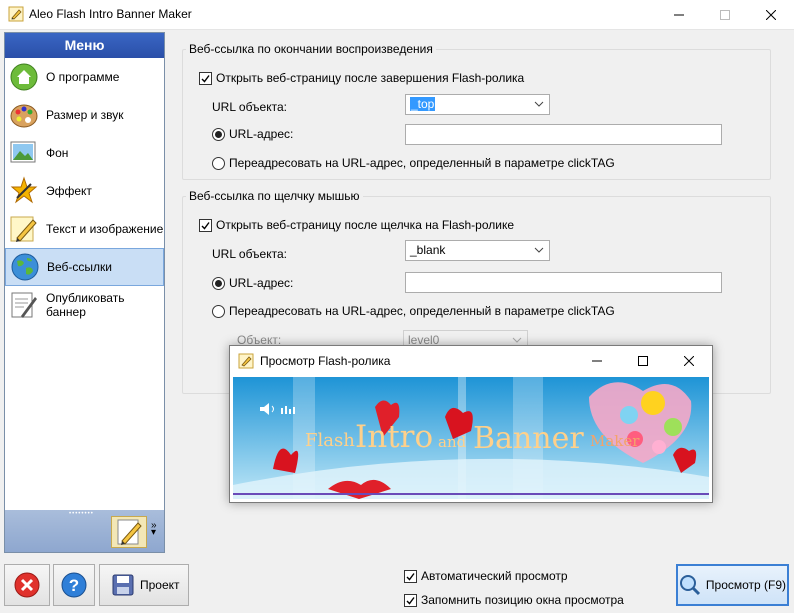 The image size is (794, 613). I want to click on sidebar-item-effect: Эффект, so click(84, 191).